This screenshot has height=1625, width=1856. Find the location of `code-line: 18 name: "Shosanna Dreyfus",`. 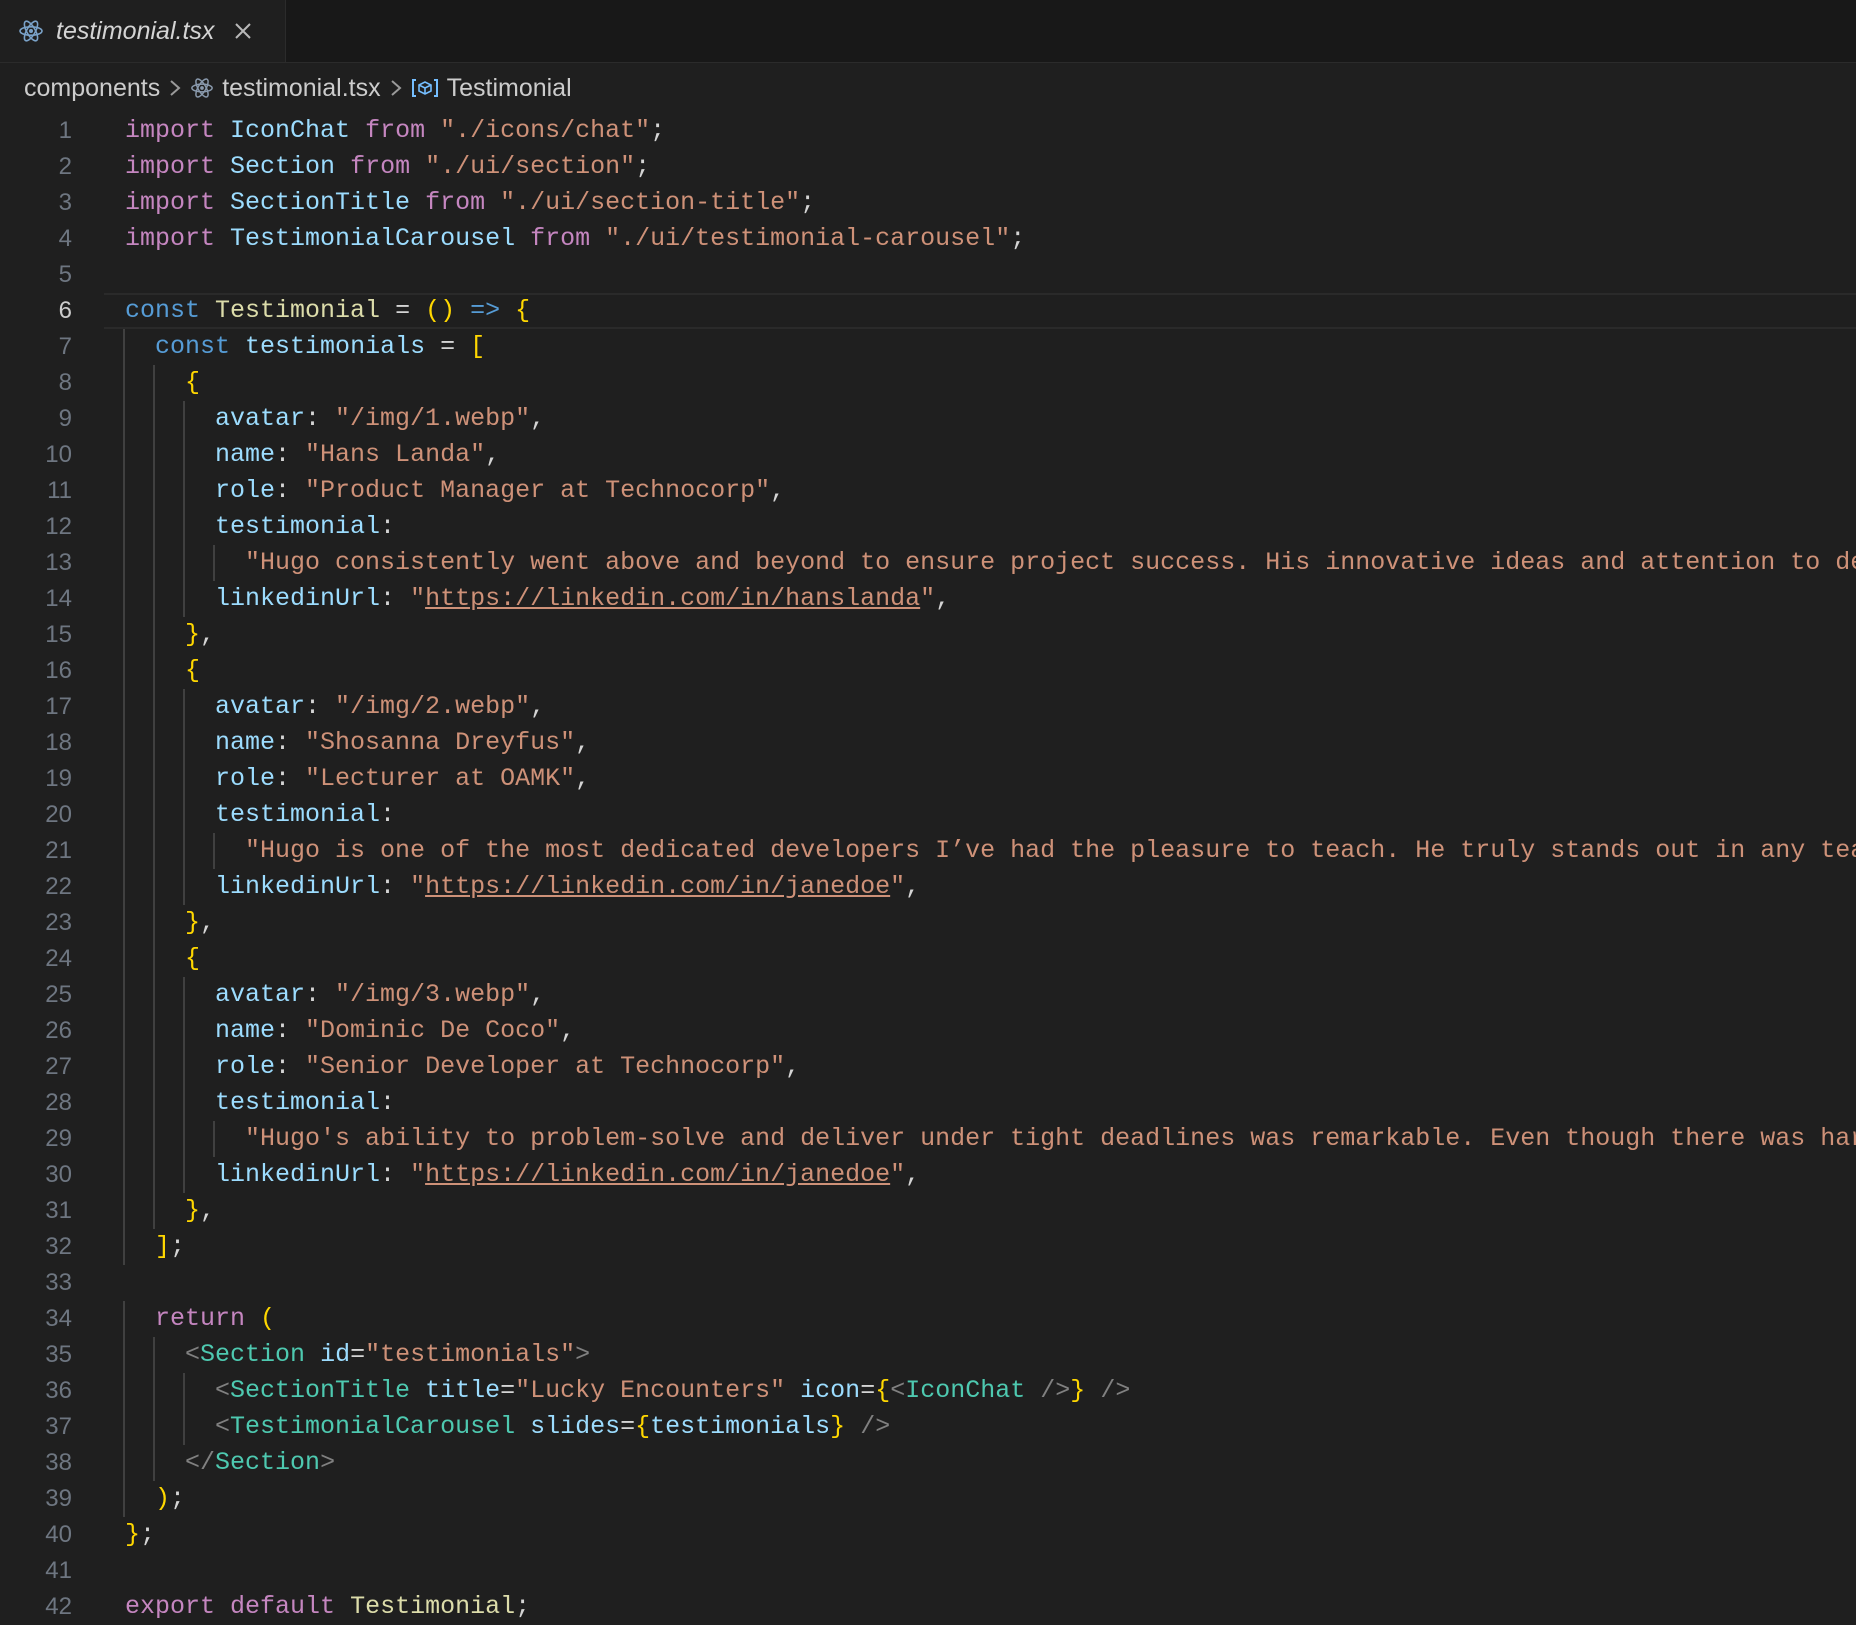

code-line: 18 name: "Shosanna Dreyfus", is located at coordinates (928, 743).